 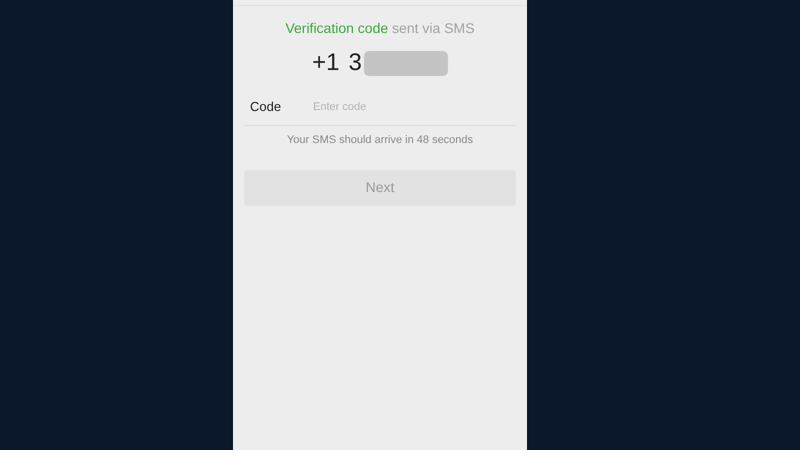 I want to click on heading: Verification code sent via SMS, so click(x=380, y=28).